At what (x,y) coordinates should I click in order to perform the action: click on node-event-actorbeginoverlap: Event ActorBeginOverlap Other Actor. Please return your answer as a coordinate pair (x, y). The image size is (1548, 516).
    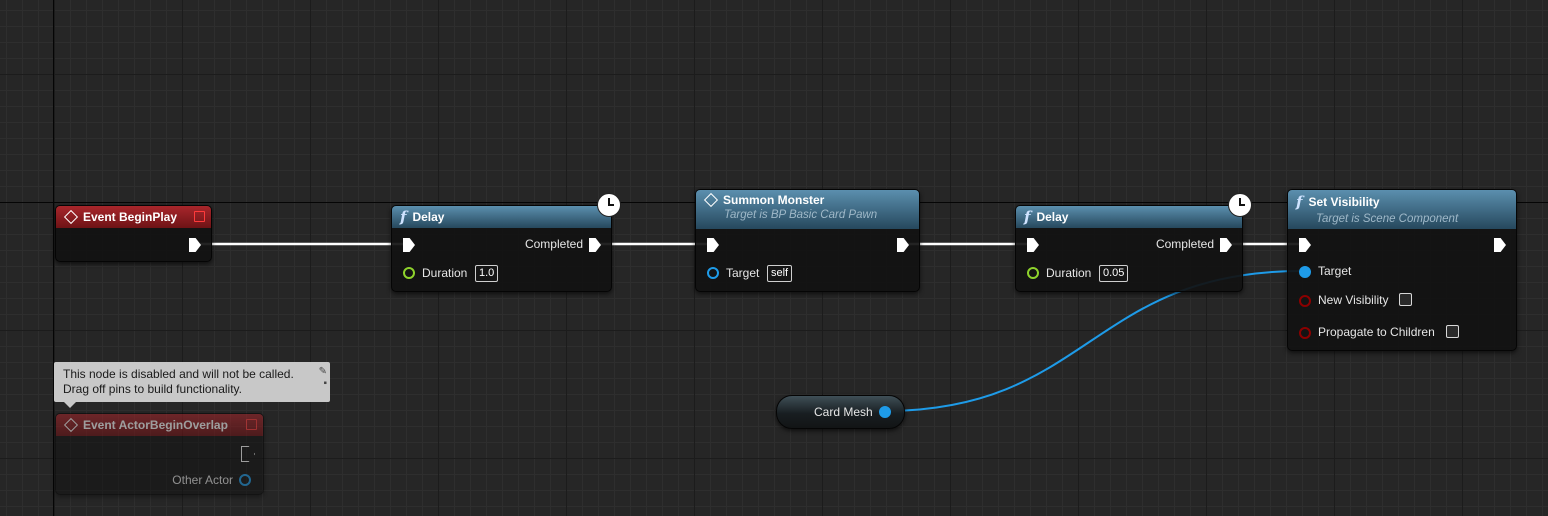
    Looking at the image, I should click on (159, 454).